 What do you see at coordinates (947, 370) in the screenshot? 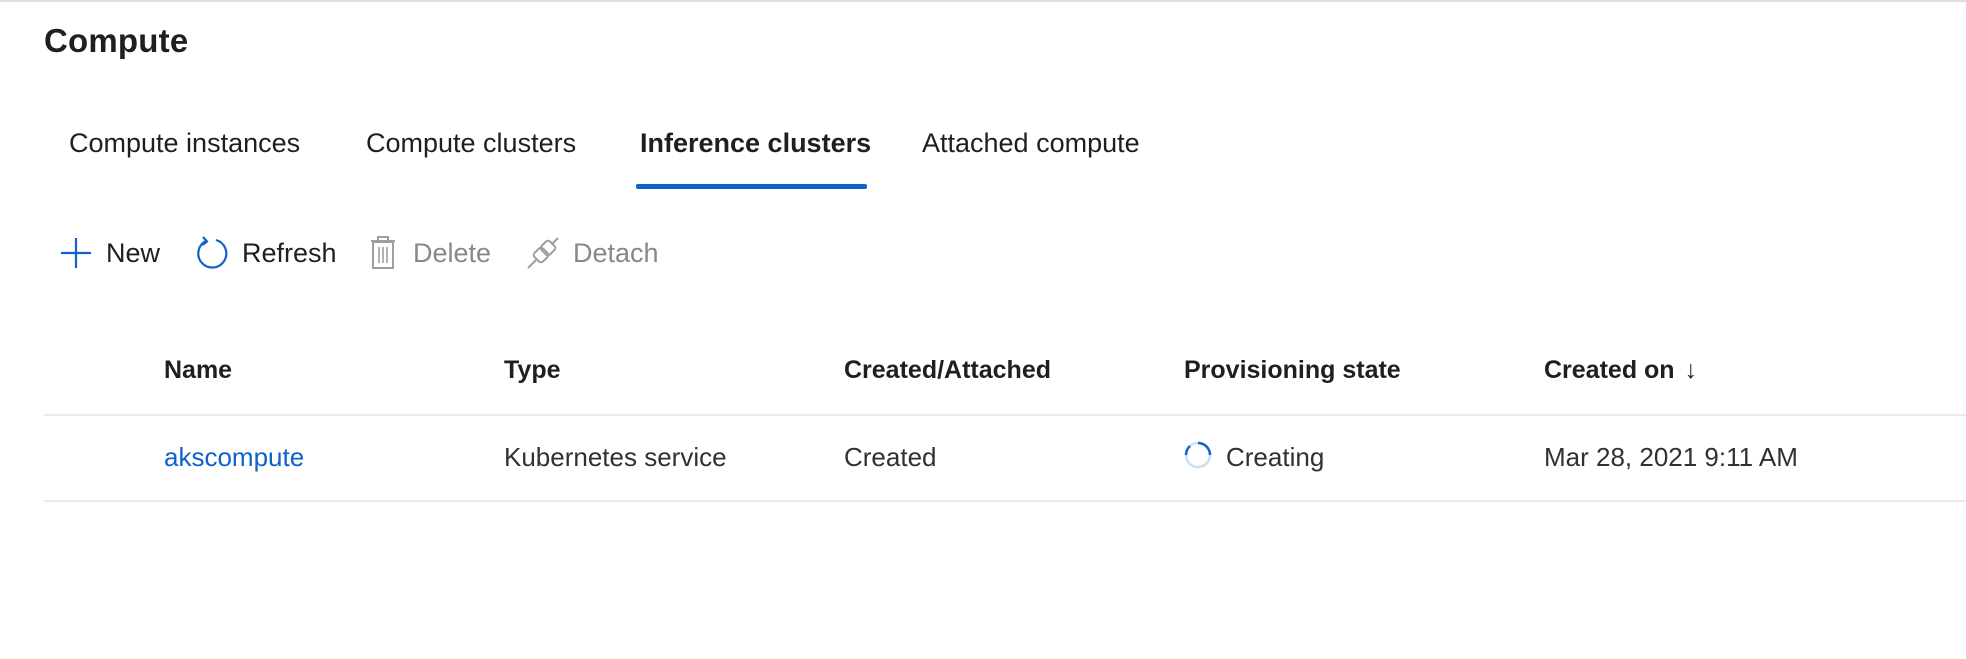
I see `column-header-created-attached: Created/Attached` at bounding box center [947, 370].